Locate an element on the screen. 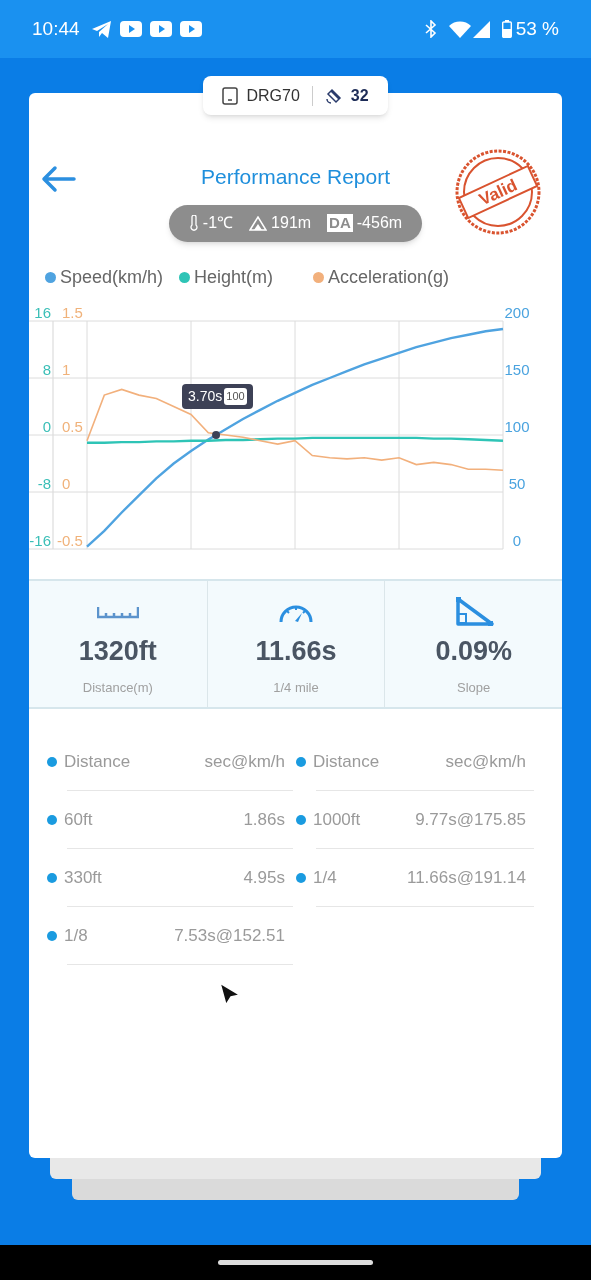 Image resolution: width=591 pixels, height=1280 pixels. valid-stamp: Valid is located at coordinates (498, 192).